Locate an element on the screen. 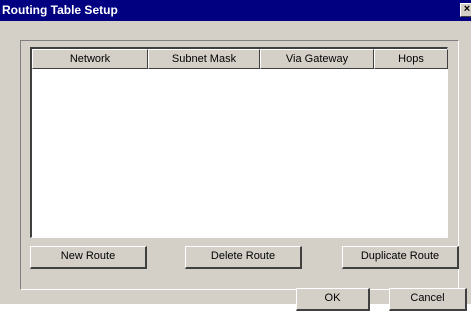  column-header-subnet-mask: Subnet Mask is located at coordinates (204, 59).